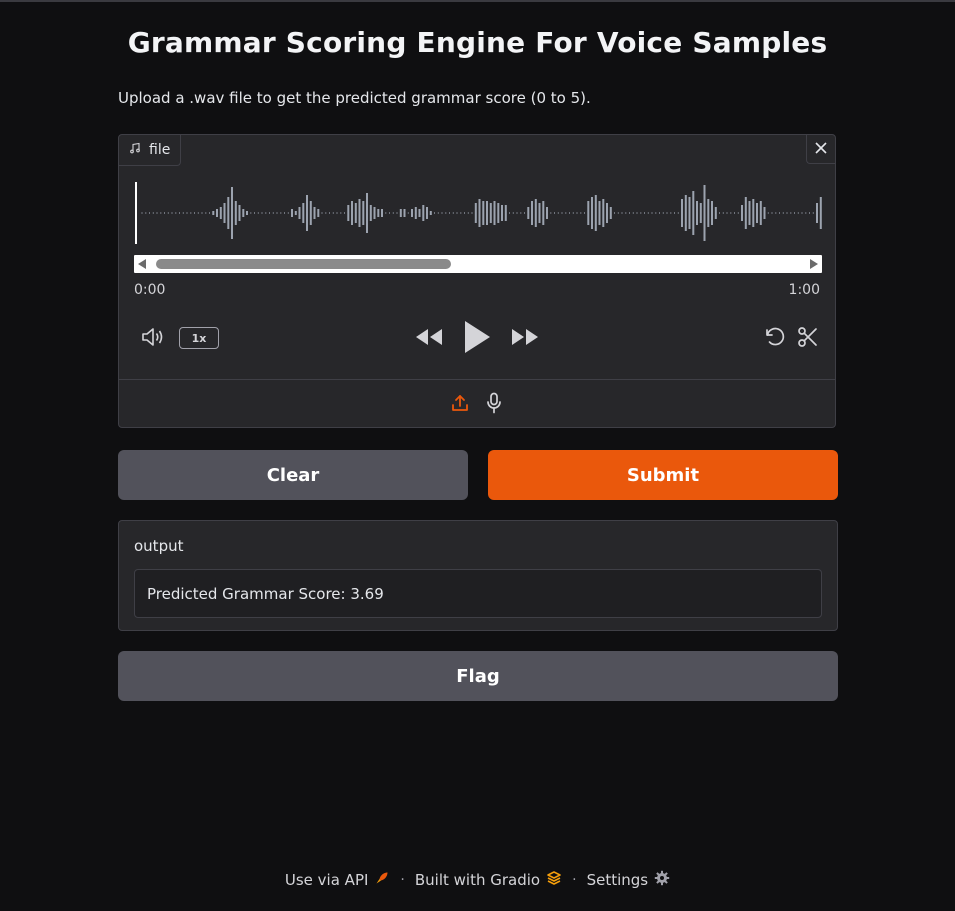 This screenshot has height=911, width=955. I want to click on microphone-icon, so click(494, 405).